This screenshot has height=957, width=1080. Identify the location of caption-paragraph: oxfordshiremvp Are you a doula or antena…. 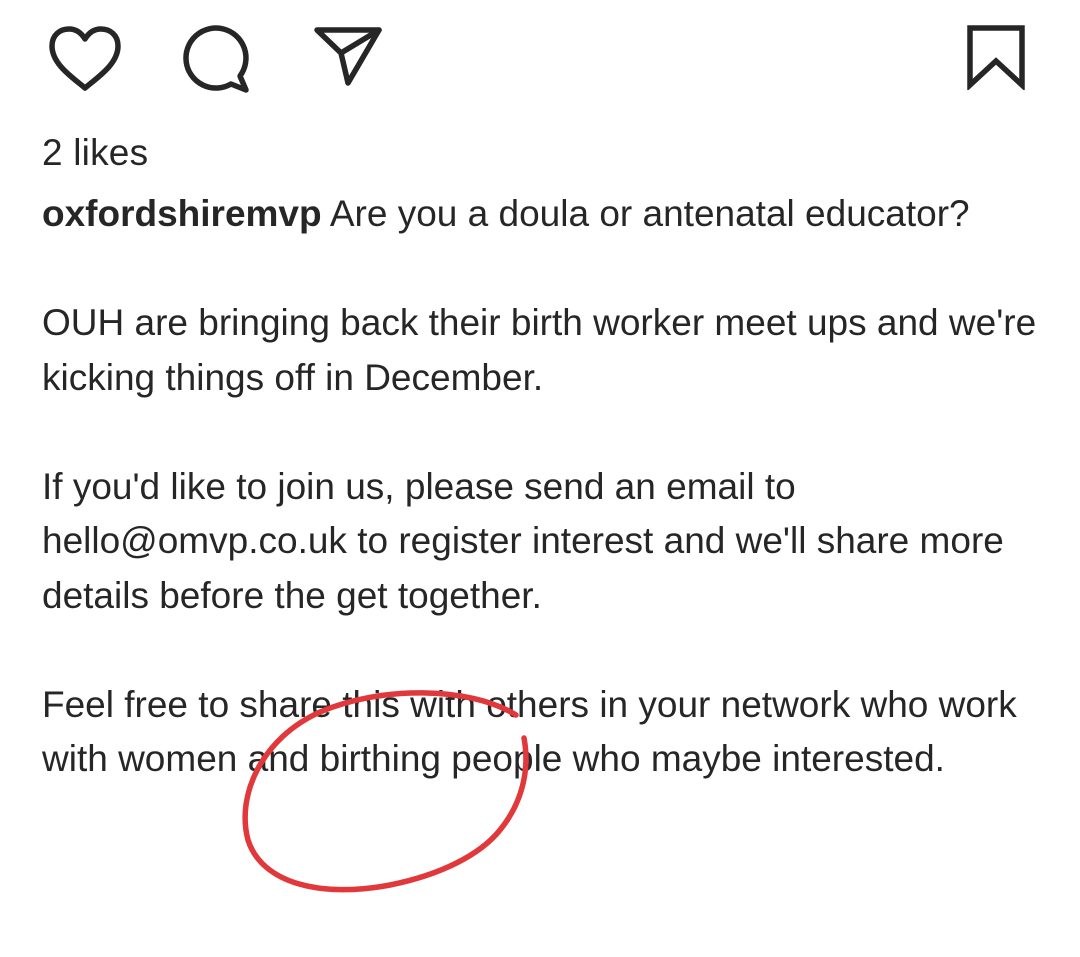
(542, 214).